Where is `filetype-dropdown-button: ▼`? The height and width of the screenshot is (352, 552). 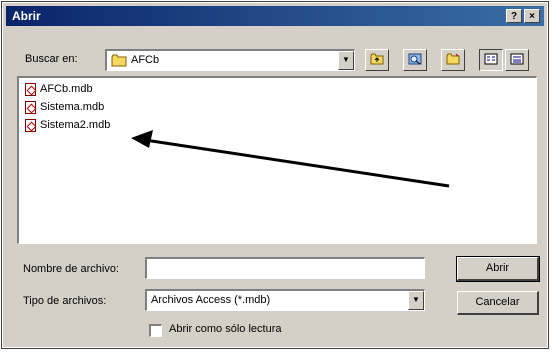
filetype-dropdown-button: ▼ is located at coordinates (416, 300).